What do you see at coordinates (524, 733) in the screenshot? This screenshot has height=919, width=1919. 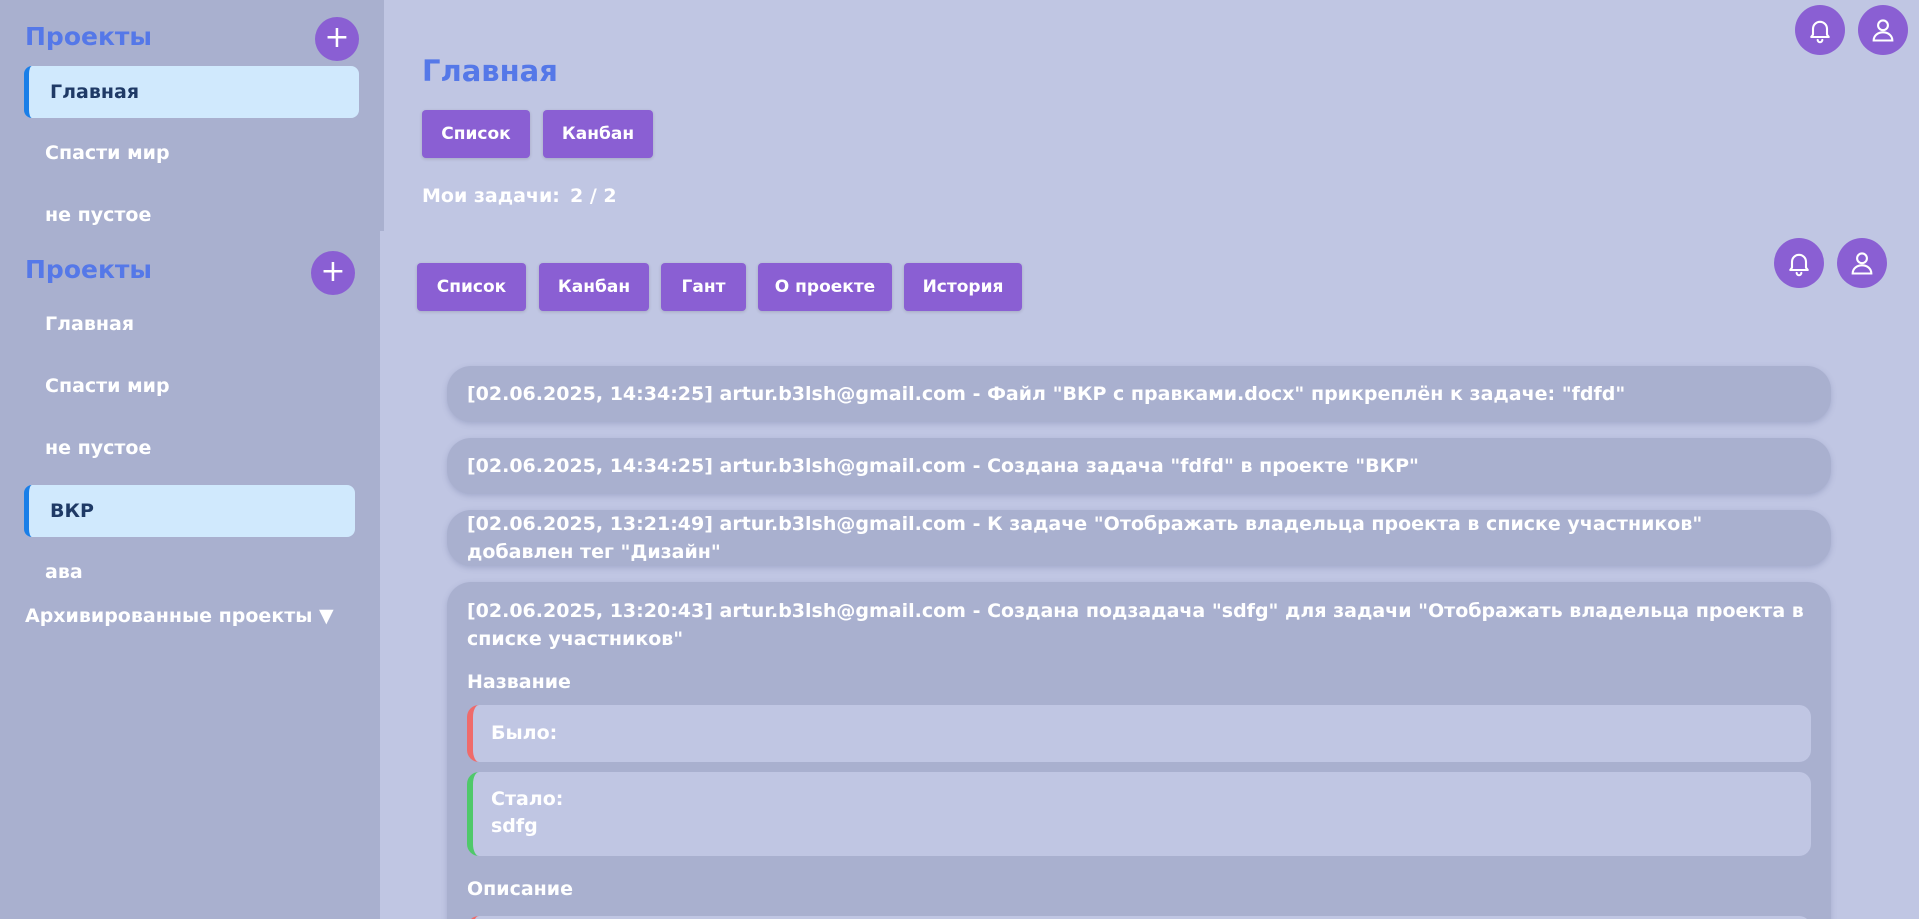 I see `diff-was-label: Было:` at bounding box center [524, 733].